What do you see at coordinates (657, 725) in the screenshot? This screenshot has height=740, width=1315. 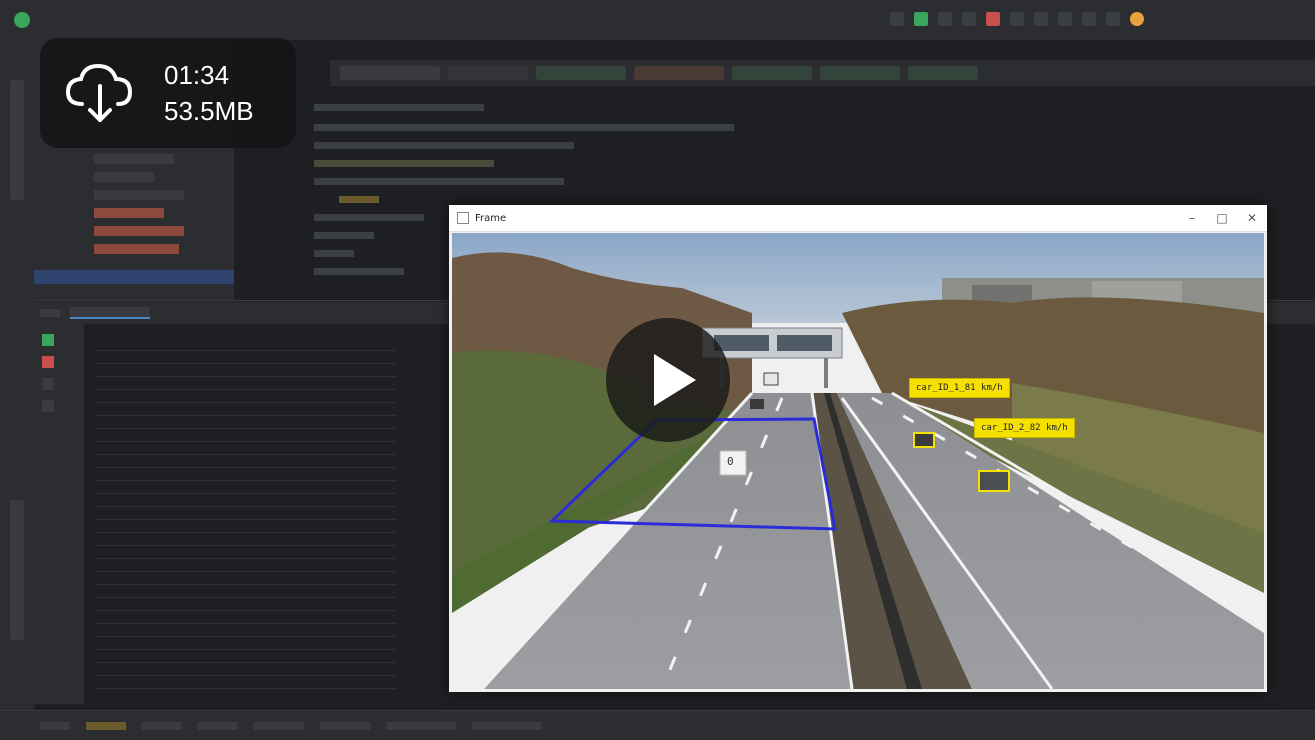 I see `status-bar` at bounding box center [657, 725].